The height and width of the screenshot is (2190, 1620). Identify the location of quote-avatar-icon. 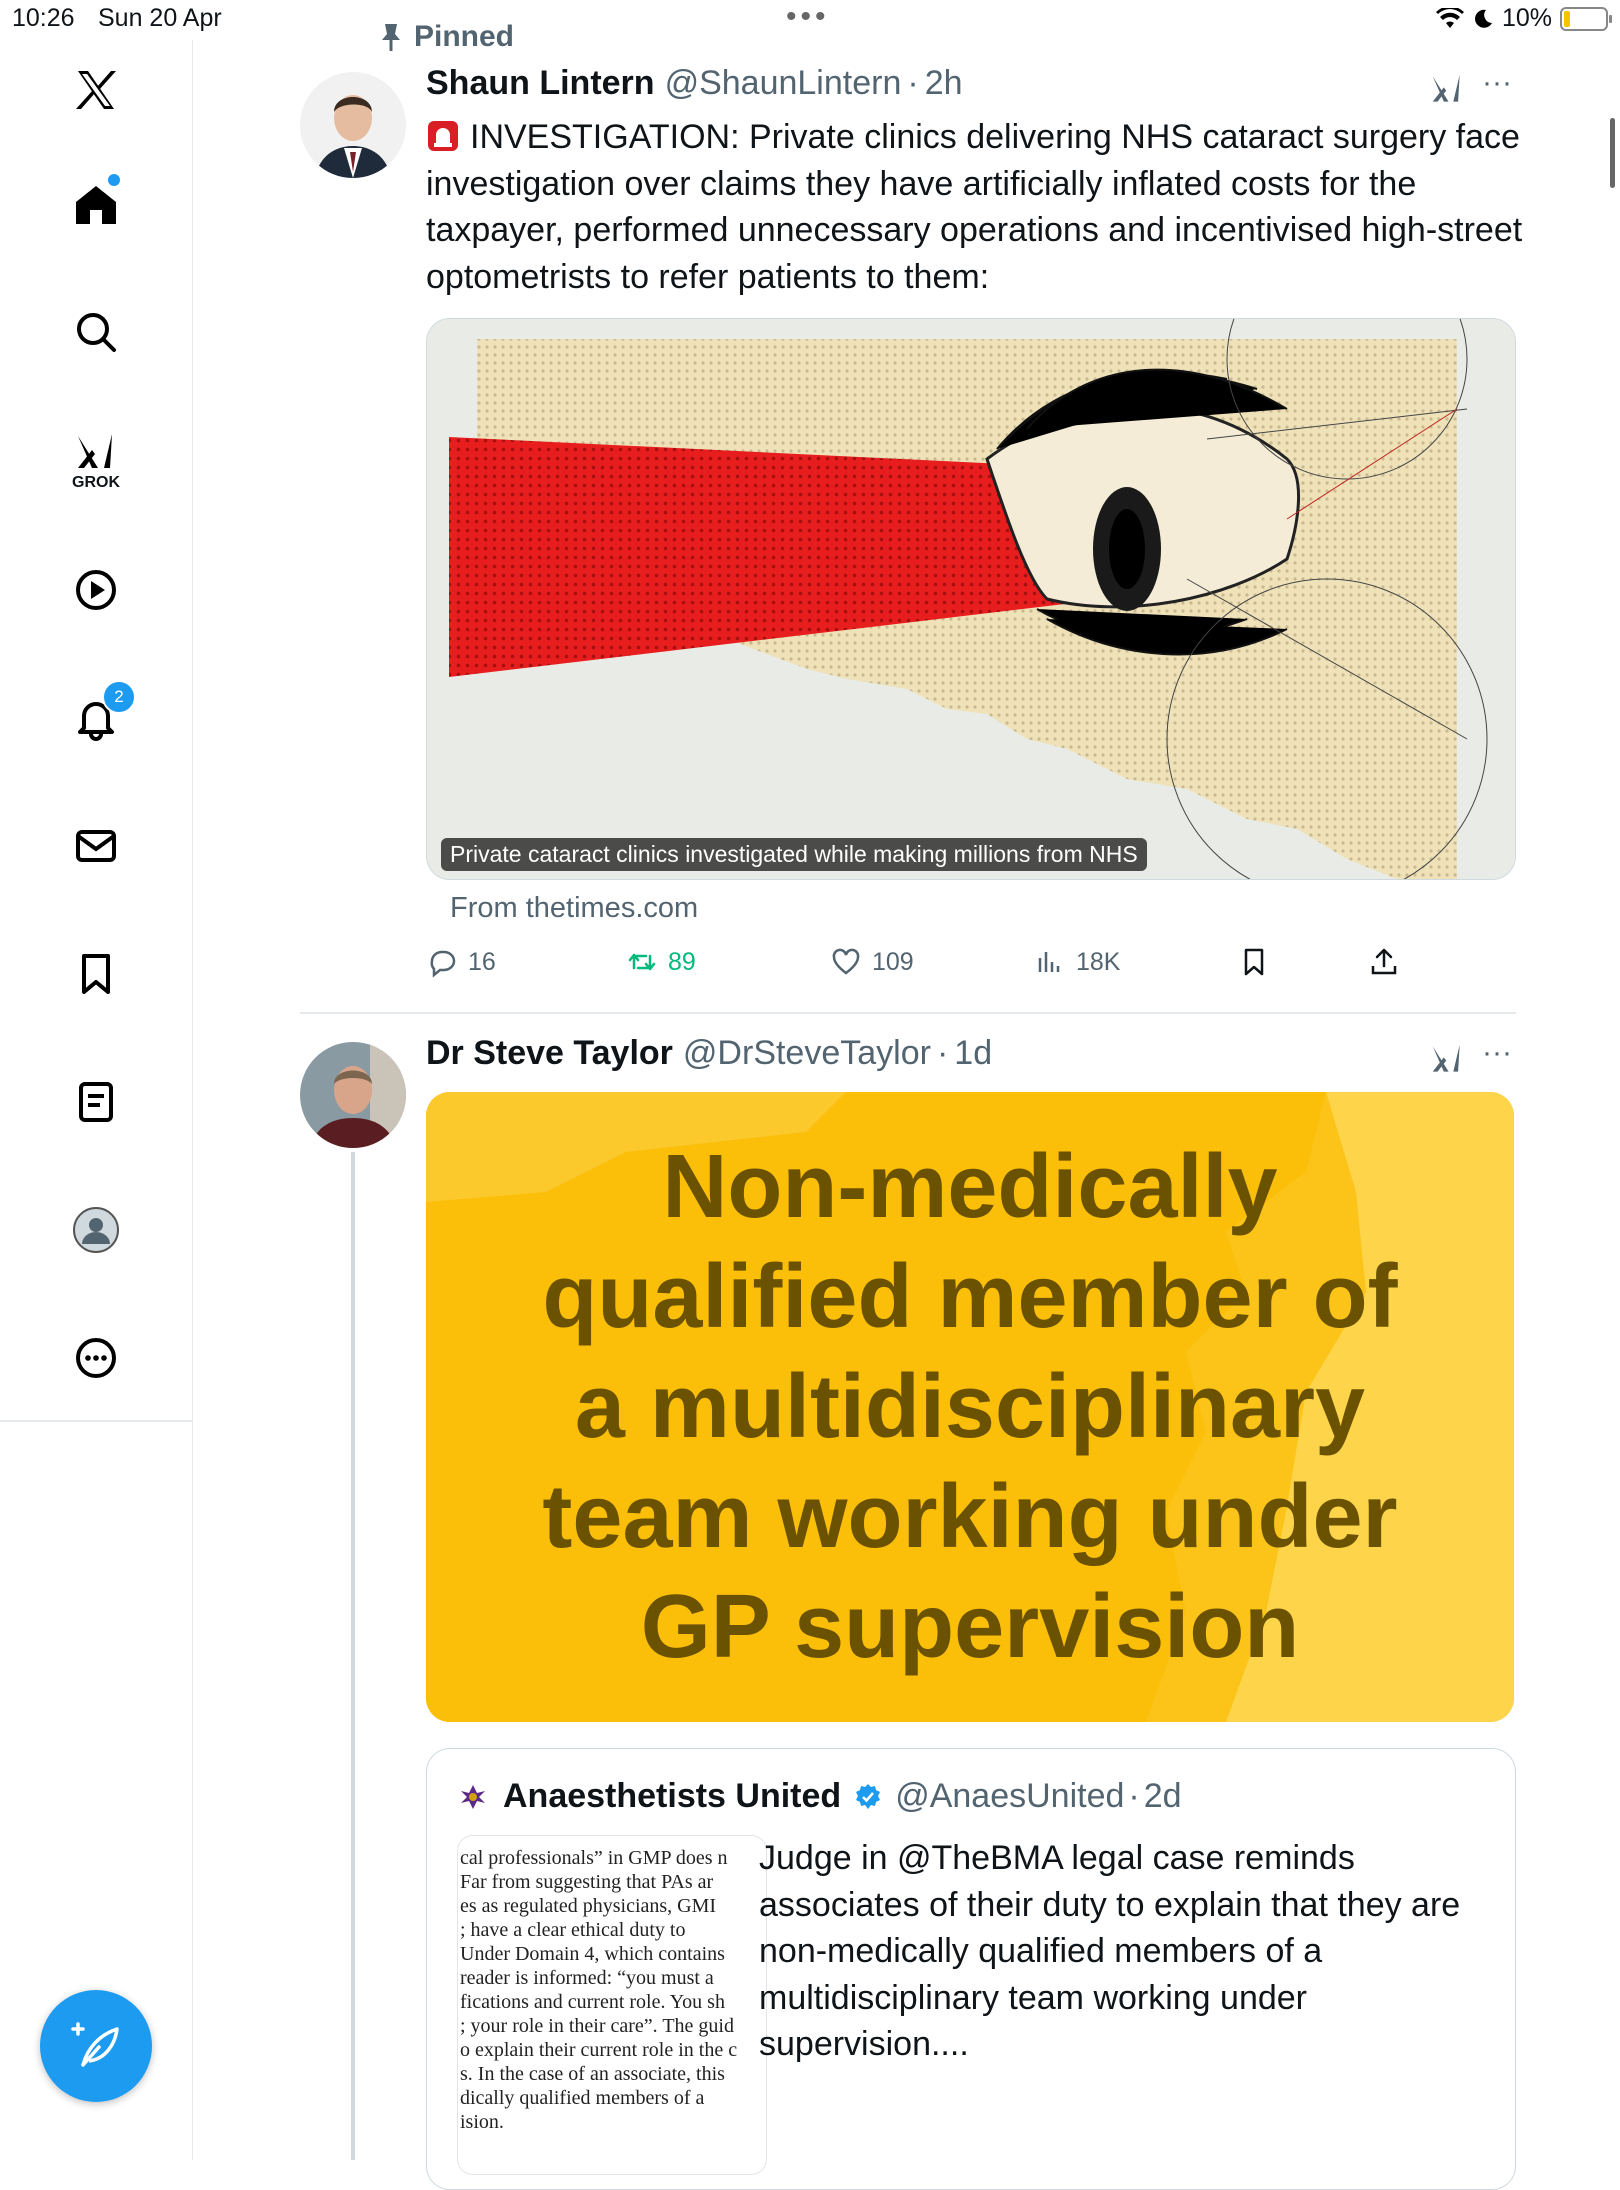
(473, 1796).